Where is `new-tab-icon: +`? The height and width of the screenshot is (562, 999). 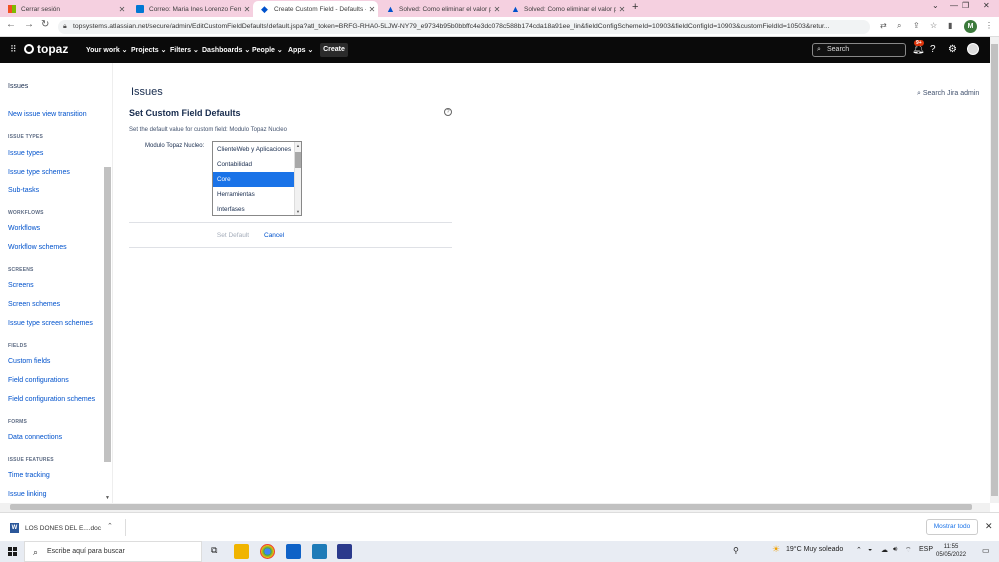
new-tab-icon: + is located at coordinates (635, 7).